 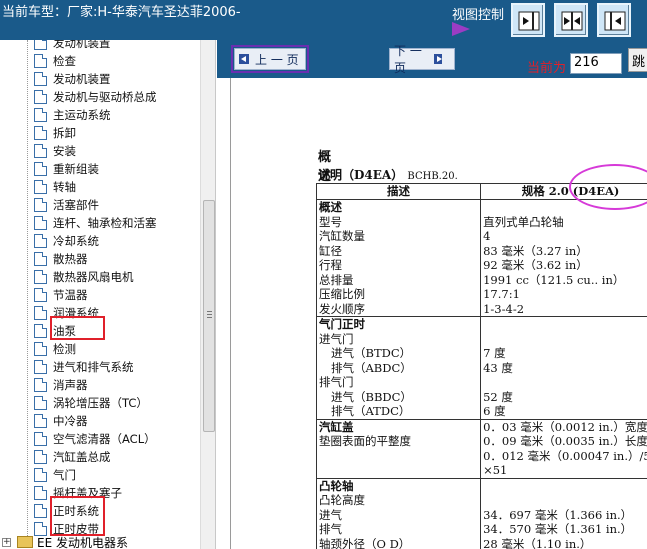 What do you see at coordinates (596, 63) in the screenshot?
I see `current-page-input: 216` at bounding box center [596, 63].